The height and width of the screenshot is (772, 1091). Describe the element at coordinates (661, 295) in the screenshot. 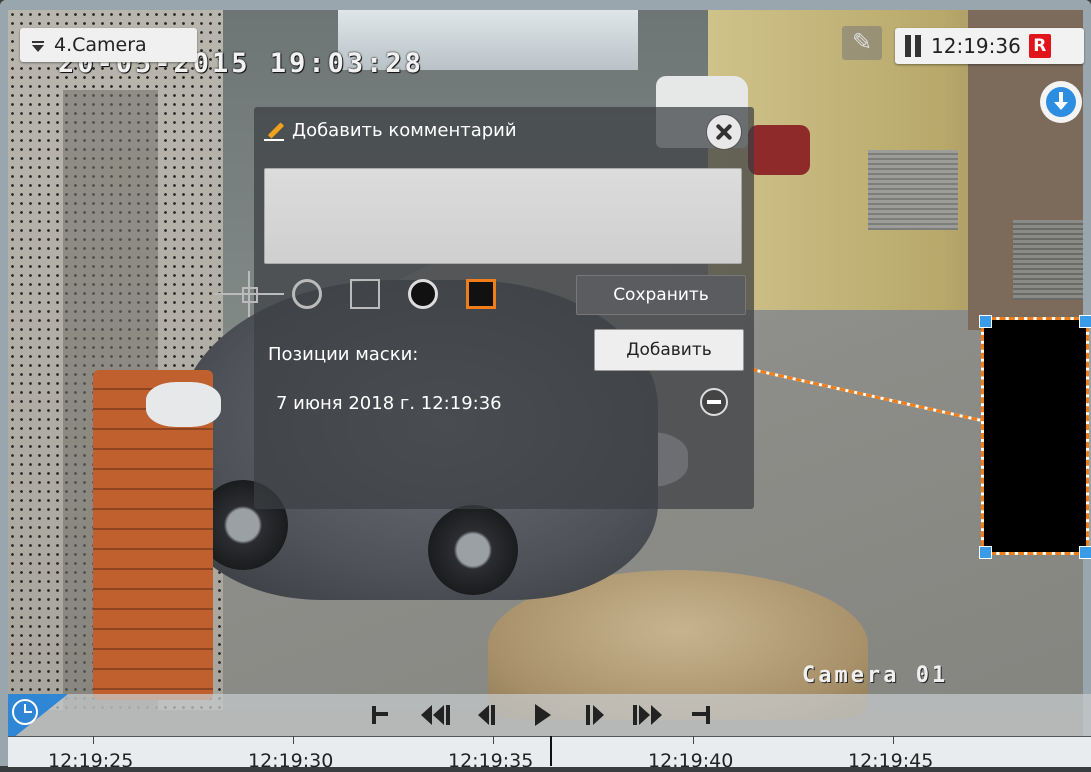

I see `save-button: Сохранить` at that location.